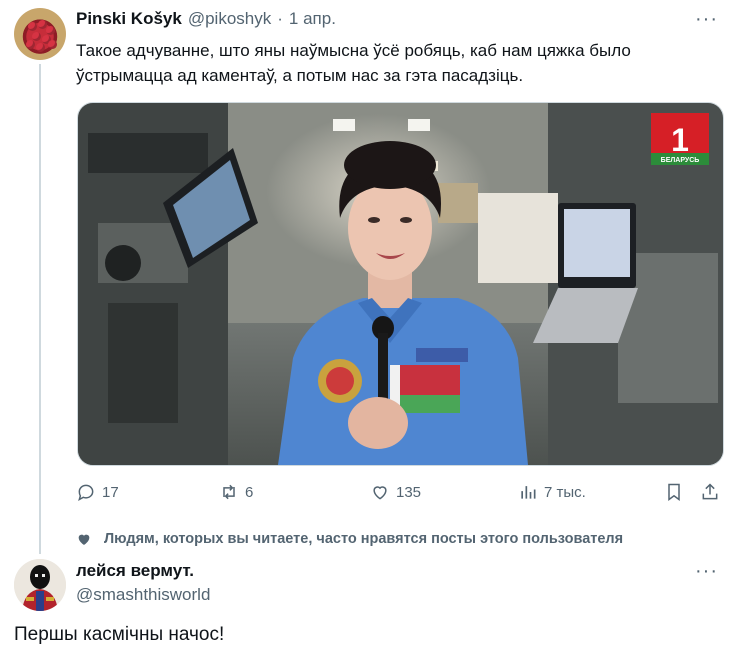 The image size is (732, 663). What do you see at coordinates (40, 309) in the screenshot?
I see `thread-line` at bounding box center [40, 309].